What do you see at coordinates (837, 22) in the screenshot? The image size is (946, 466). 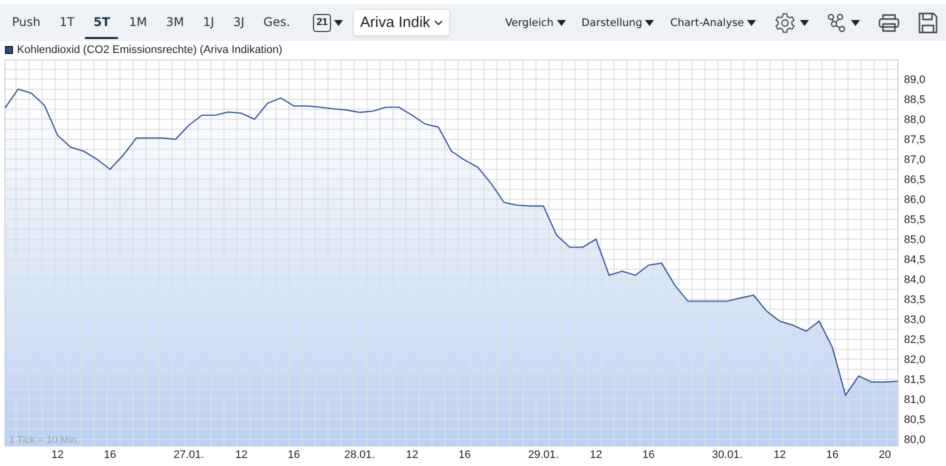 I see `nodes-icon` at bounding box center [837, 22].